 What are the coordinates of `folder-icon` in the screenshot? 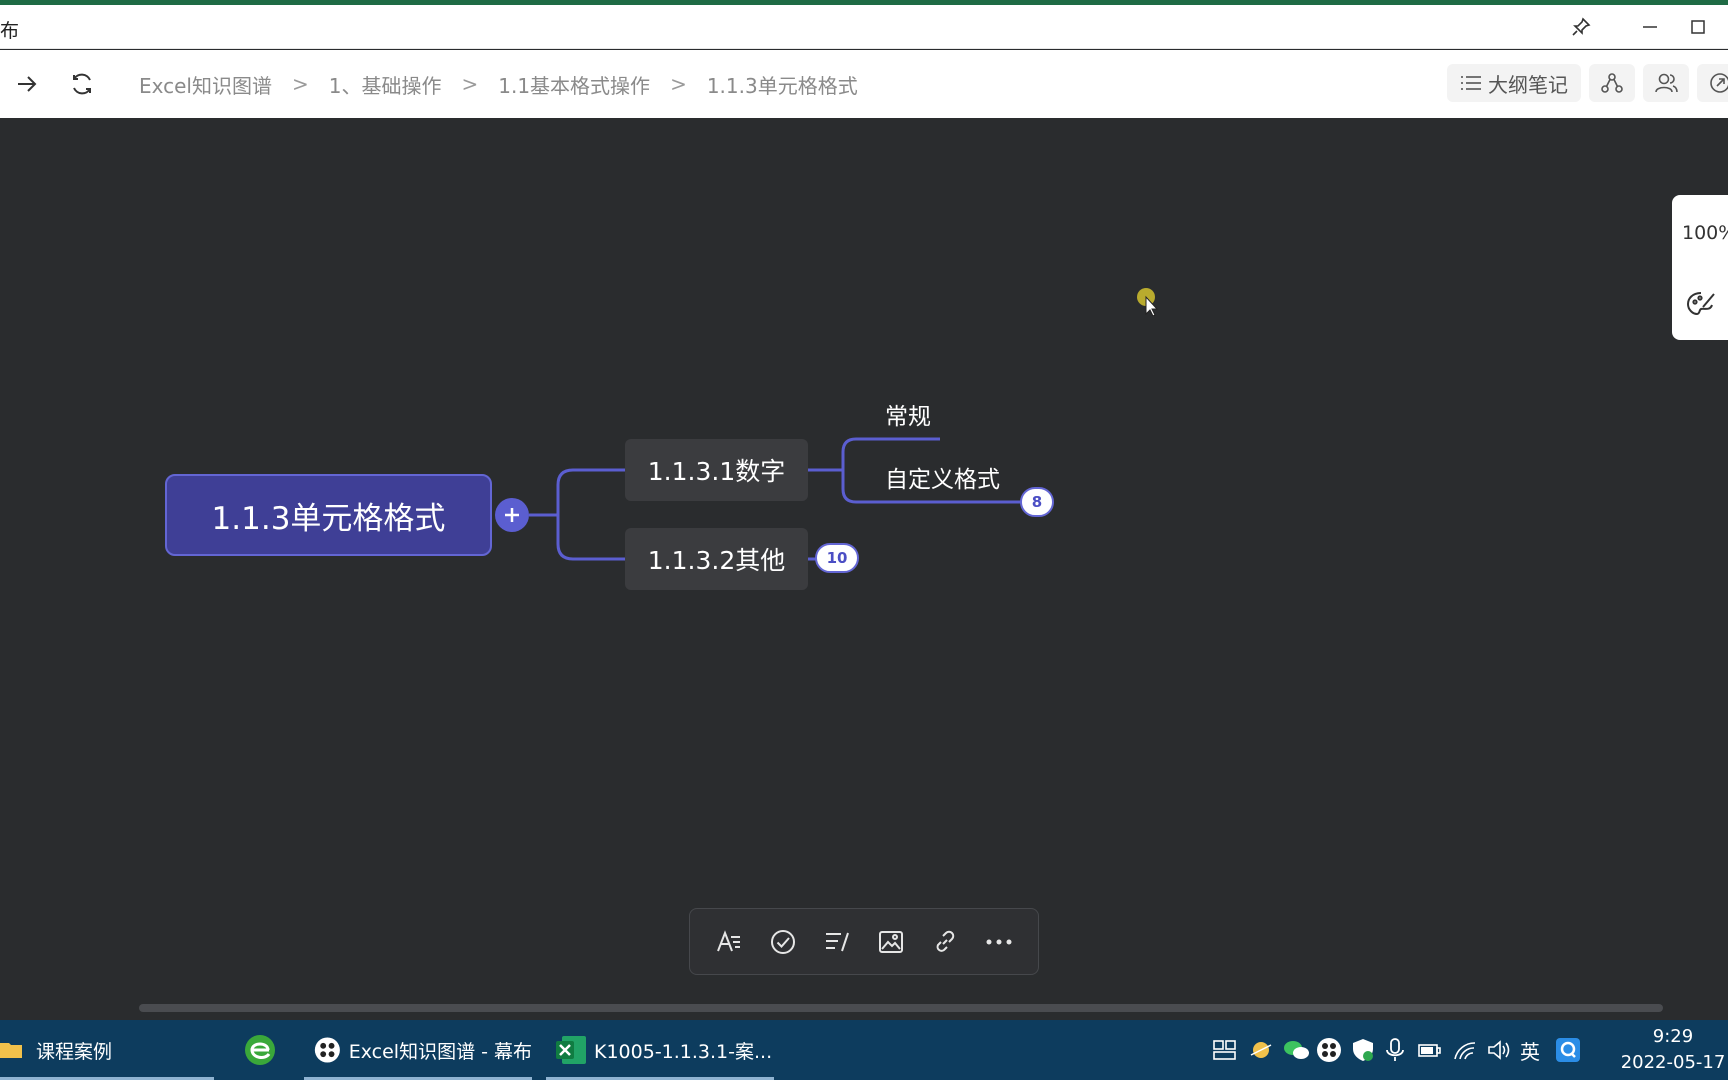 It's located at (11, 1050).